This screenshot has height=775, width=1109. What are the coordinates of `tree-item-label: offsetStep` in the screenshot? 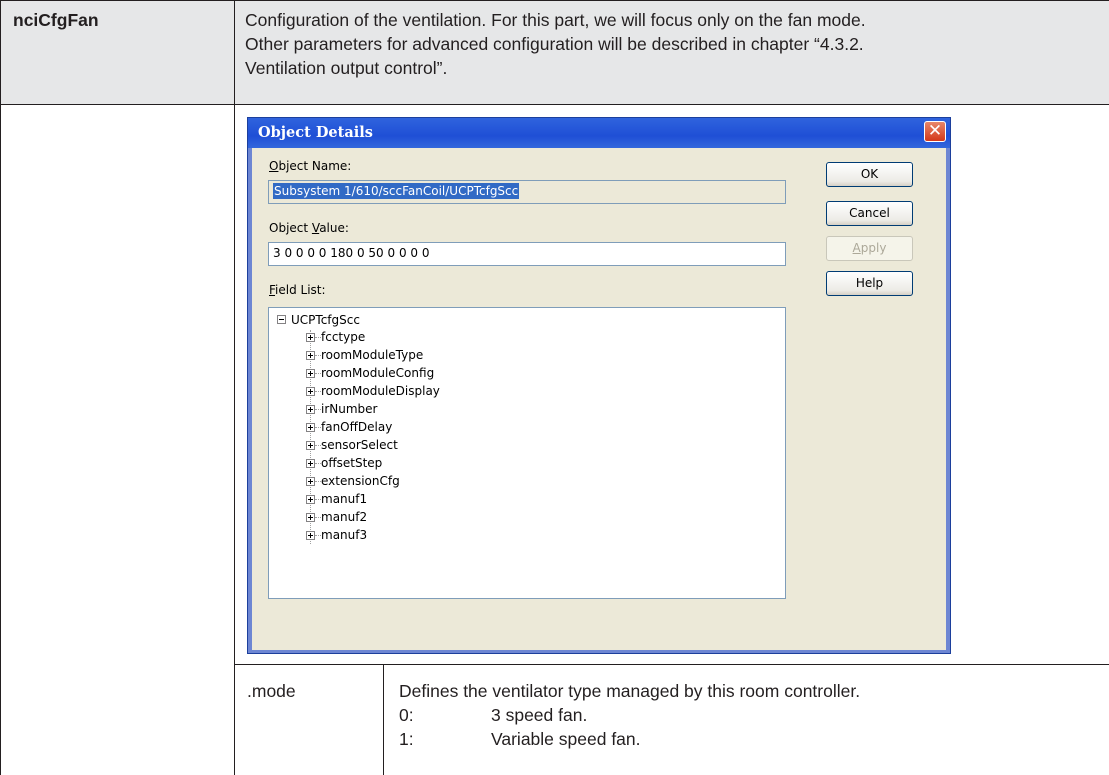 It's located at (352, 463).